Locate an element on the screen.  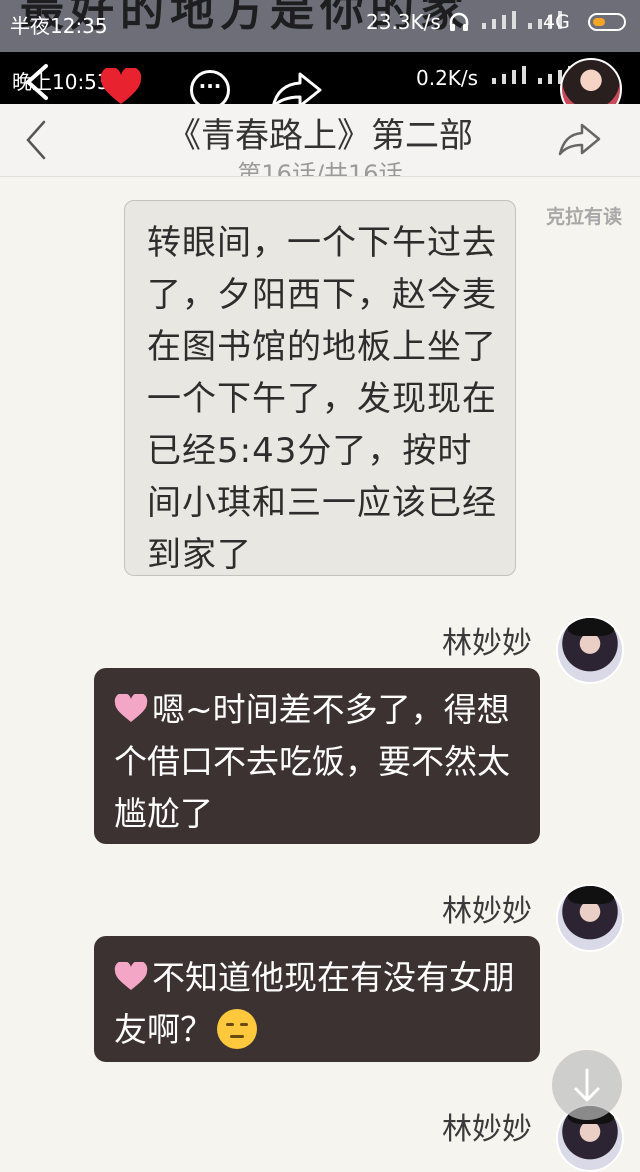
inner-network-speed: 0.2K/s is located at coordinates (447, 78).